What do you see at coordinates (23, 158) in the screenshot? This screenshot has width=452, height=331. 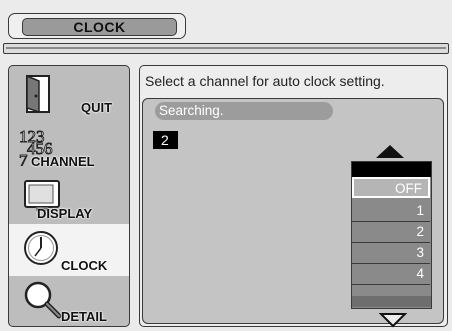 I see `svg-text: 7` at bounding box center [23, 158].